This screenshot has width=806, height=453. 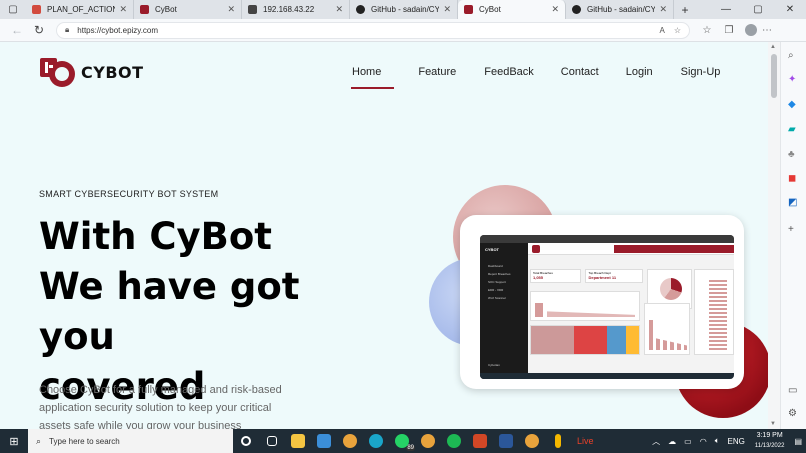 What do you see at coordinates (324, 441) in the screenshot?
I see `mail-icon` at bounding box center [324, 441].